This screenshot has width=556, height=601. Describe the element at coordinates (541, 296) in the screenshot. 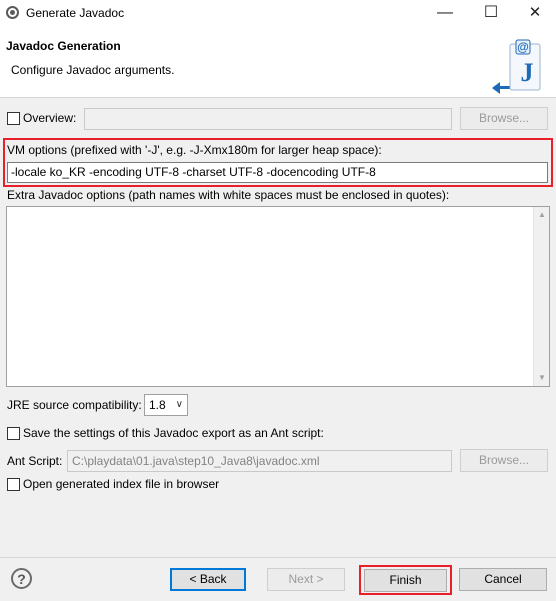

I see `extra-options-scrollbar: ▲ ▼` at that location.